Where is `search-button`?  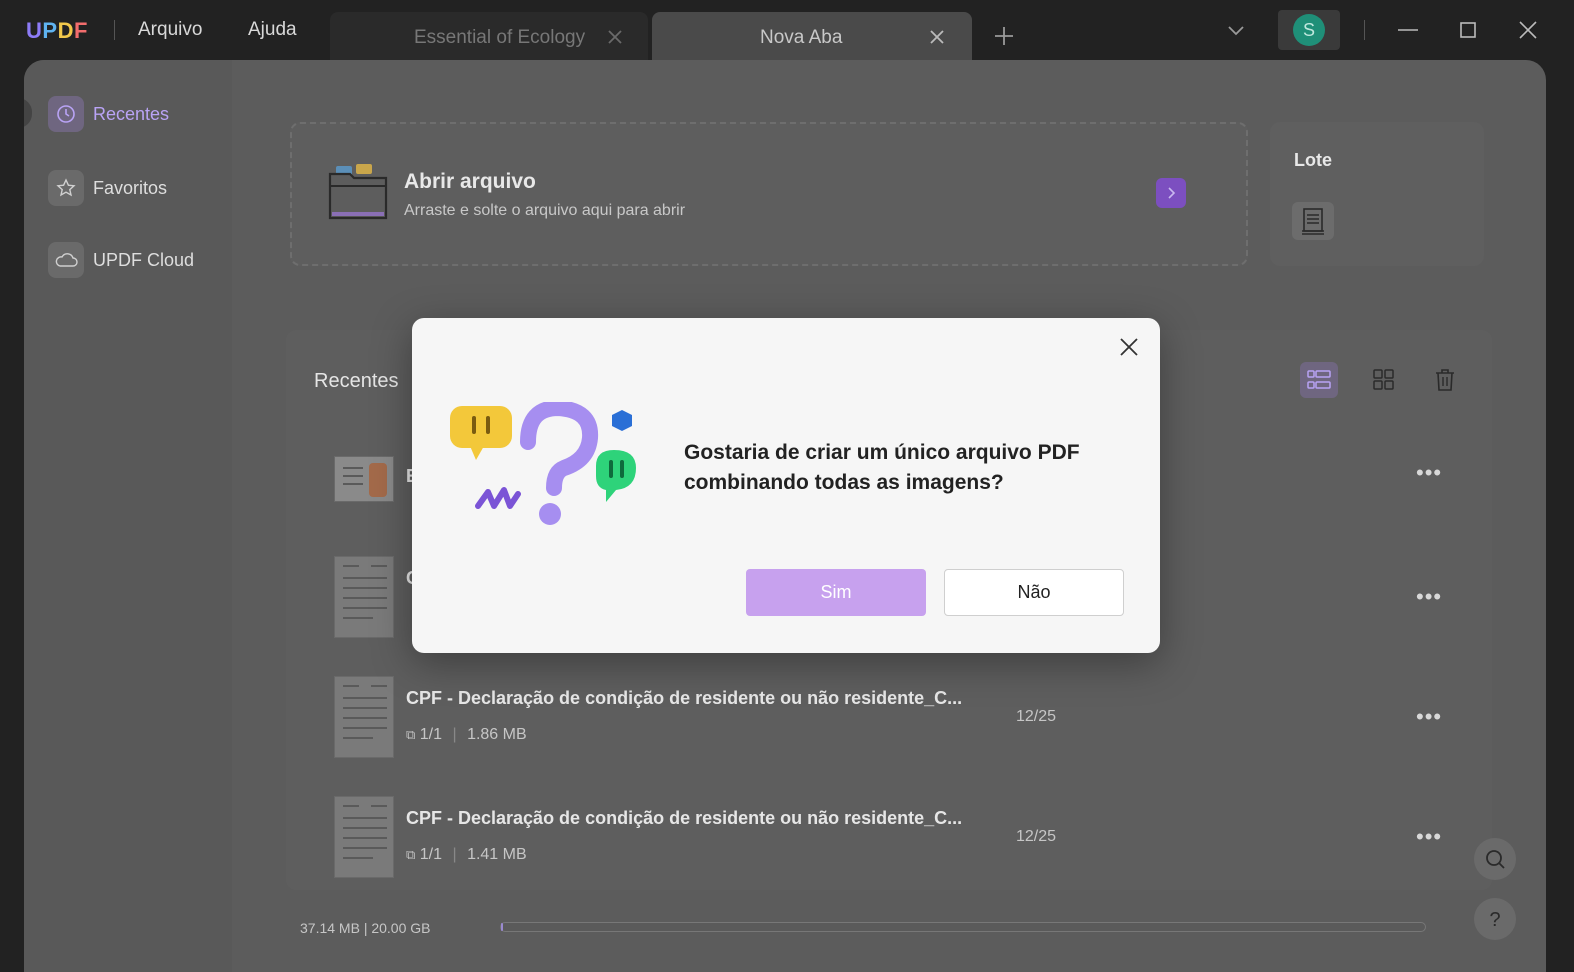
search-button is located at coordinates (1495, 859).